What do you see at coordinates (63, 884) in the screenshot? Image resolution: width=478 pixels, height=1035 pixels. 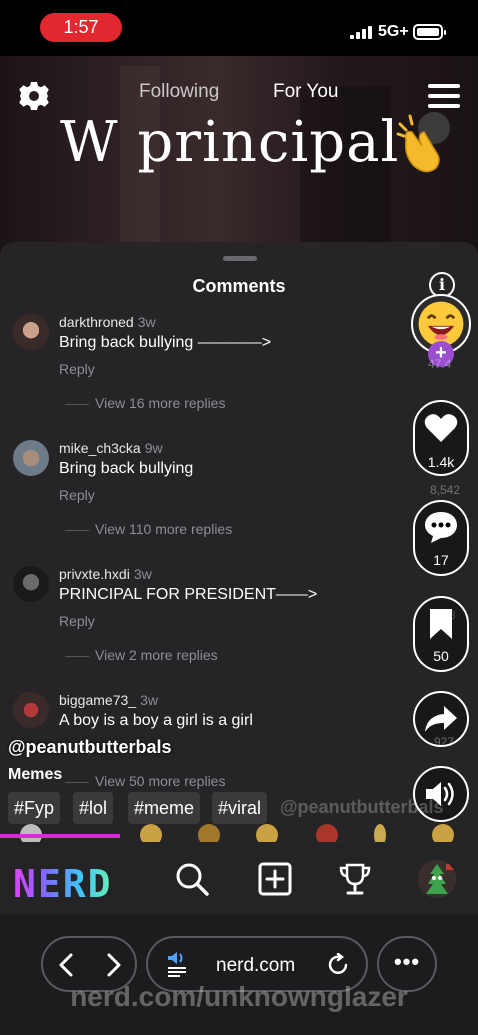 I see `nerd-logo: NERD` at bounding box center [63, 884].